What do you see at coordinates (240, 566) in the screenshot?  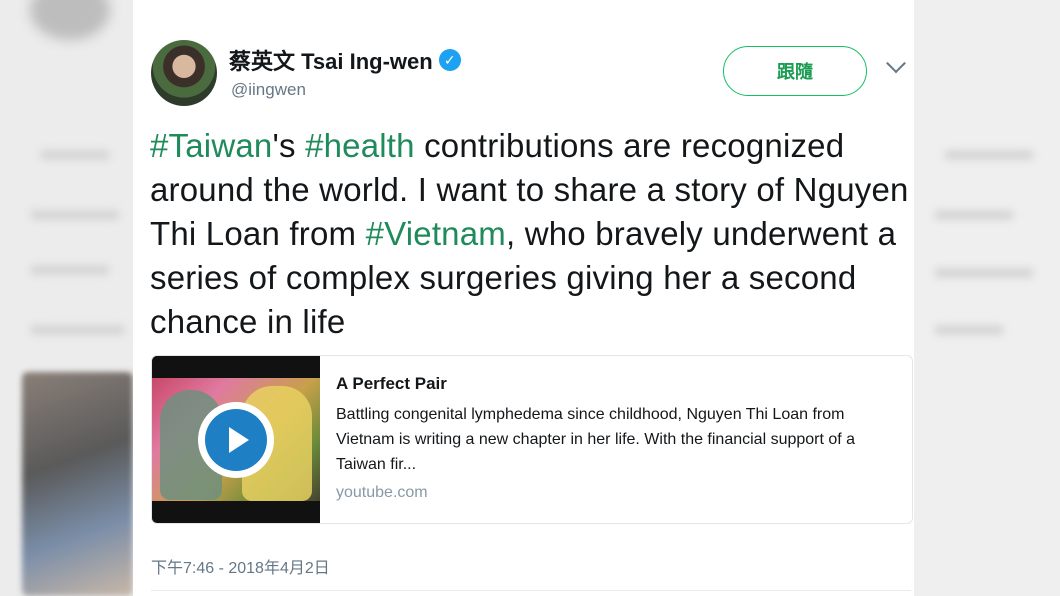 I see `tweet-timestamp: 下午7:46 - 2018年4月2日` at bounding box center [240, 566].